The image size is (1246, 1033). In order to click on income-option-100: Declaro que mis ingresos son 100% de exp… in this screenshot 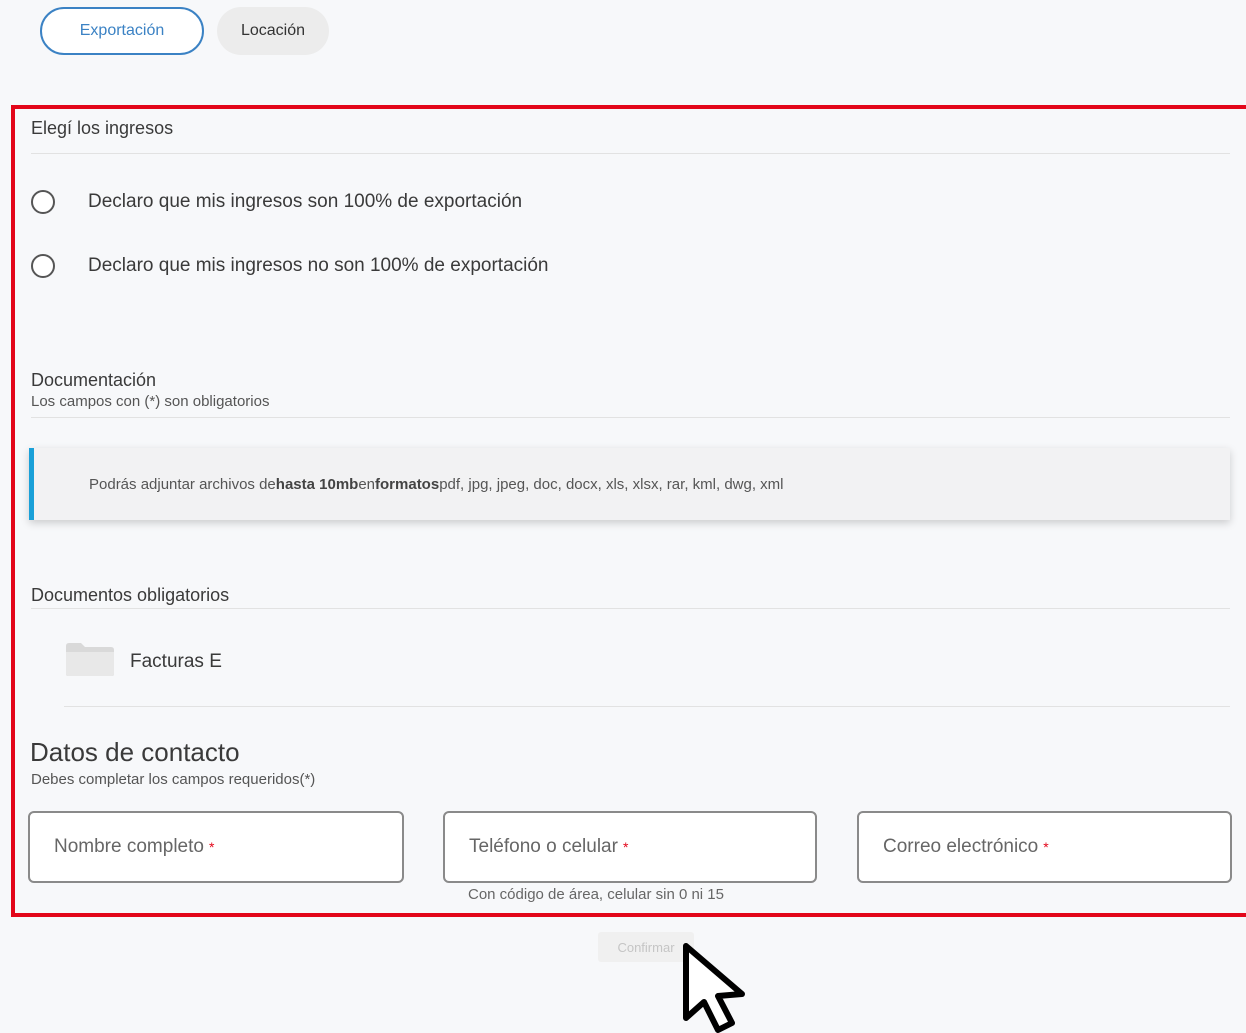, I will do `click(276, 202)`.